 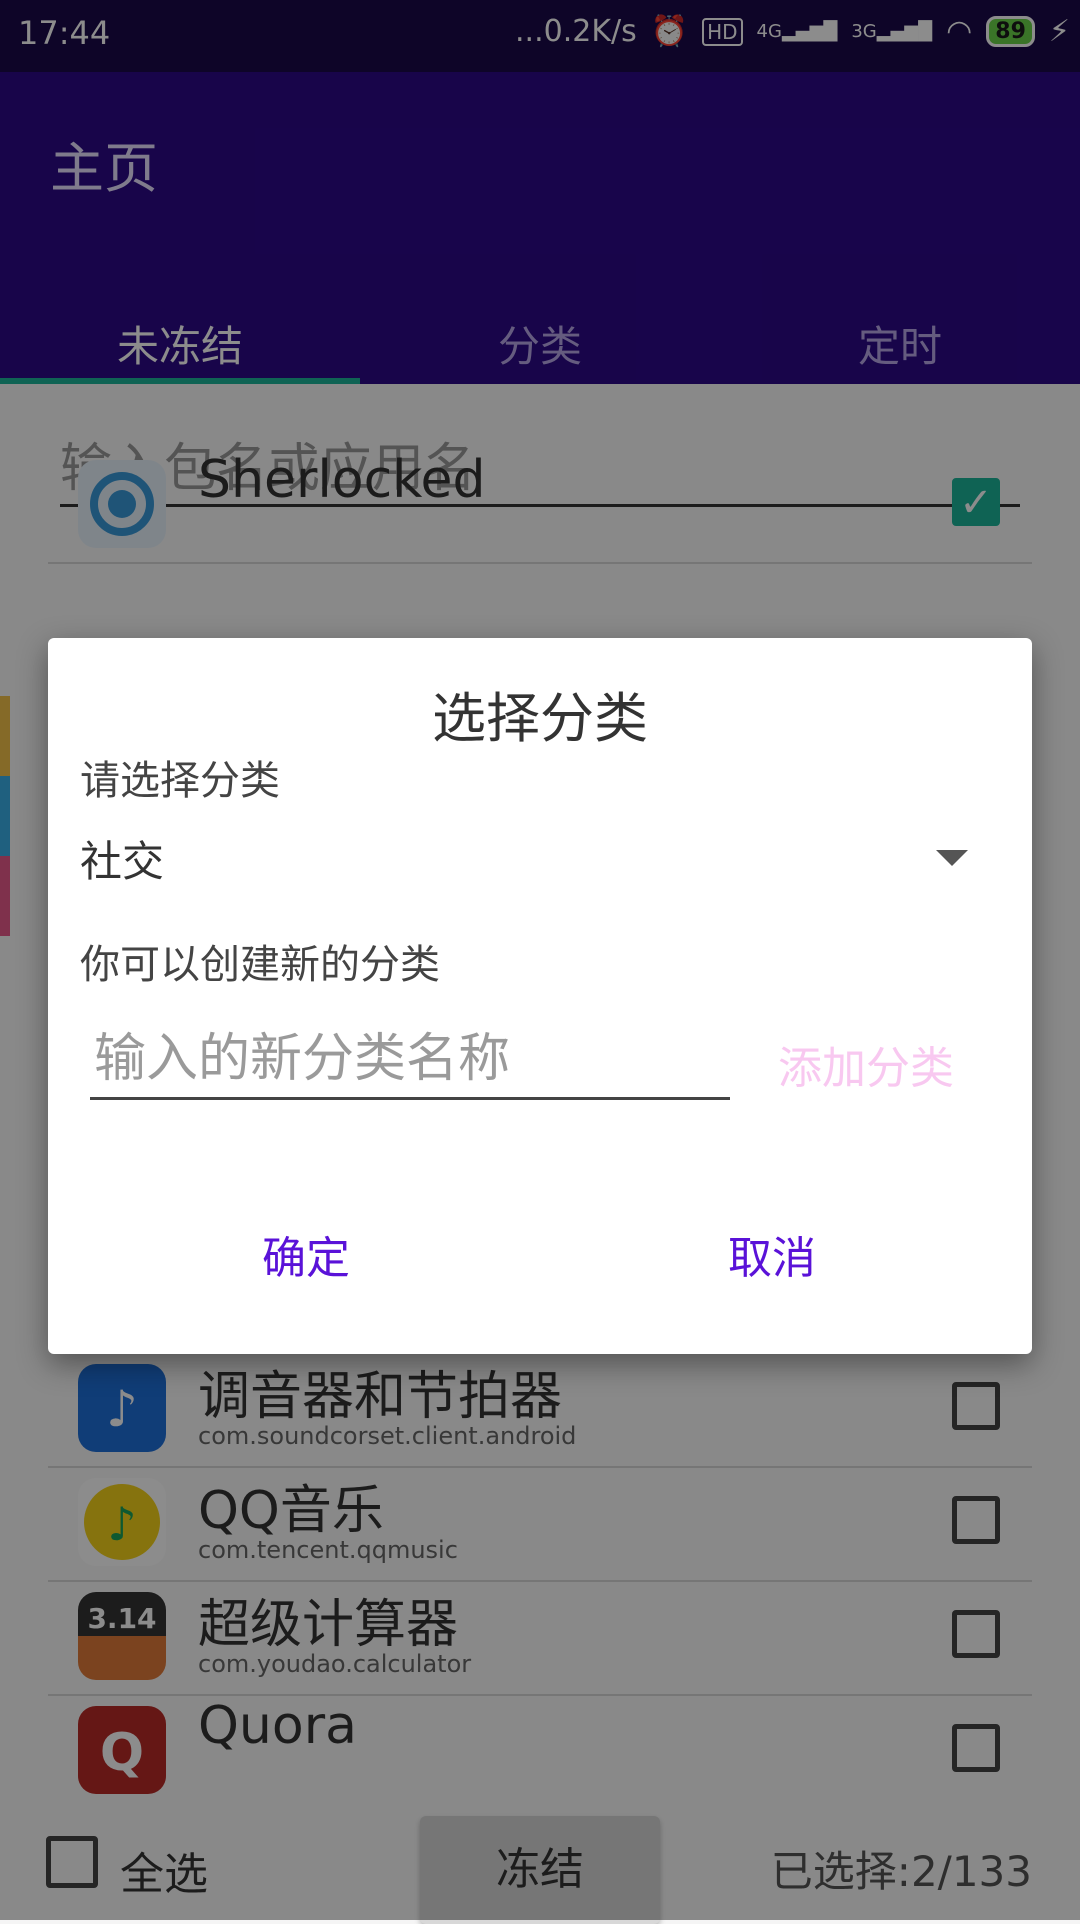 I want to click on cancel-button: 取消, so click(x=772, y=1254).